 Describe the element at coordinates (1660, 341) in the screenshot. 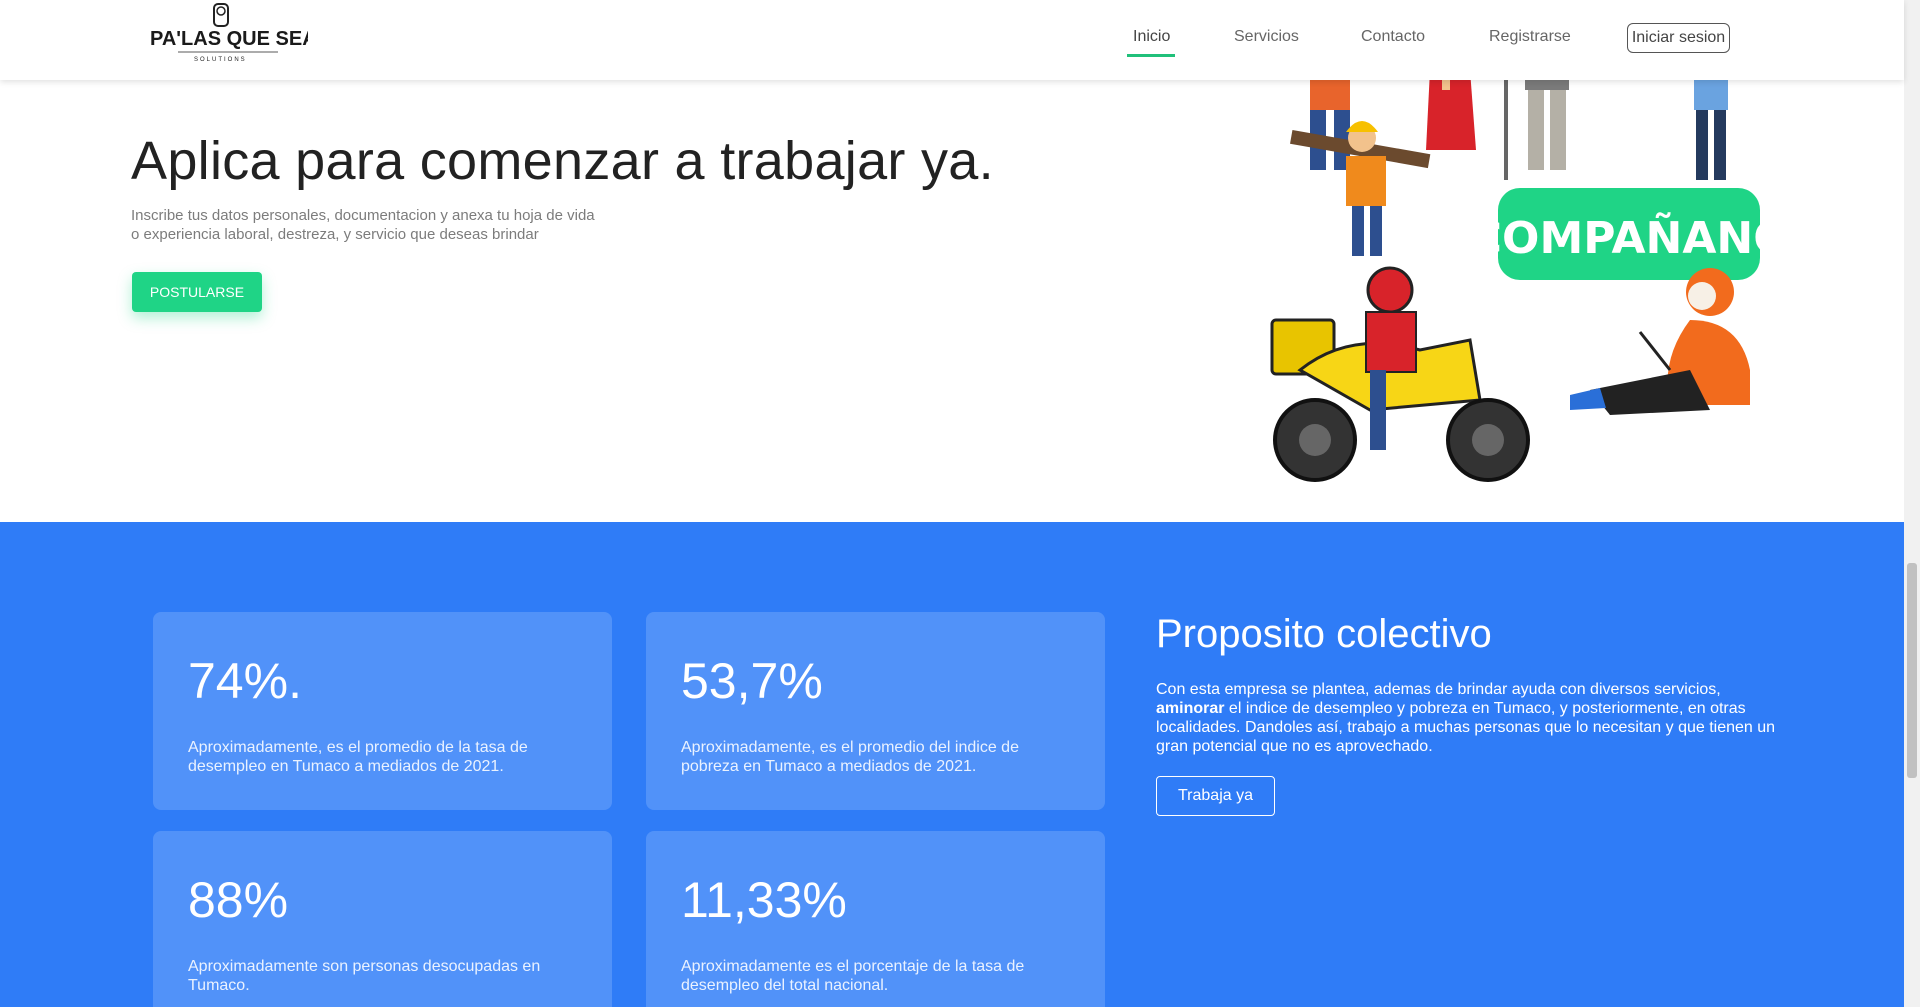

I see `person-laptop-icon` at that location.